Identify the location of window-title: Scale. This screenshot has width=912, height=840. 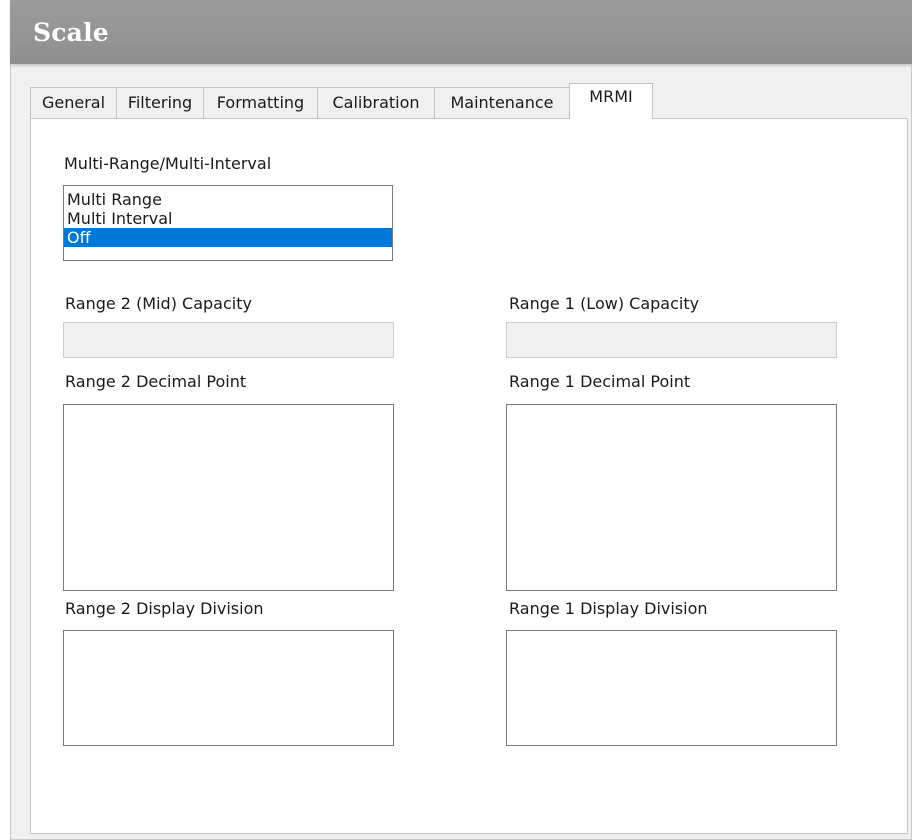
(71, 32).